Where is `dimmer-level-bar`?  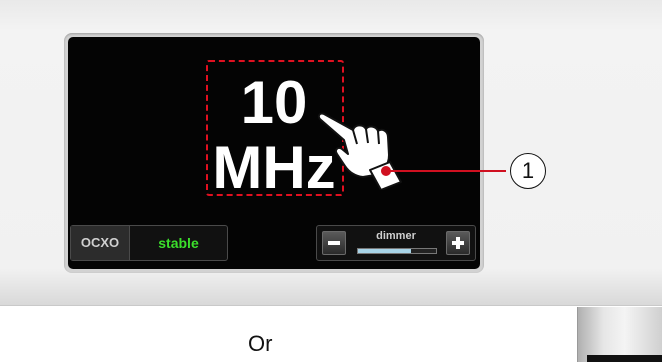 dimmer-level-bar is located at coordinates (397, 251).